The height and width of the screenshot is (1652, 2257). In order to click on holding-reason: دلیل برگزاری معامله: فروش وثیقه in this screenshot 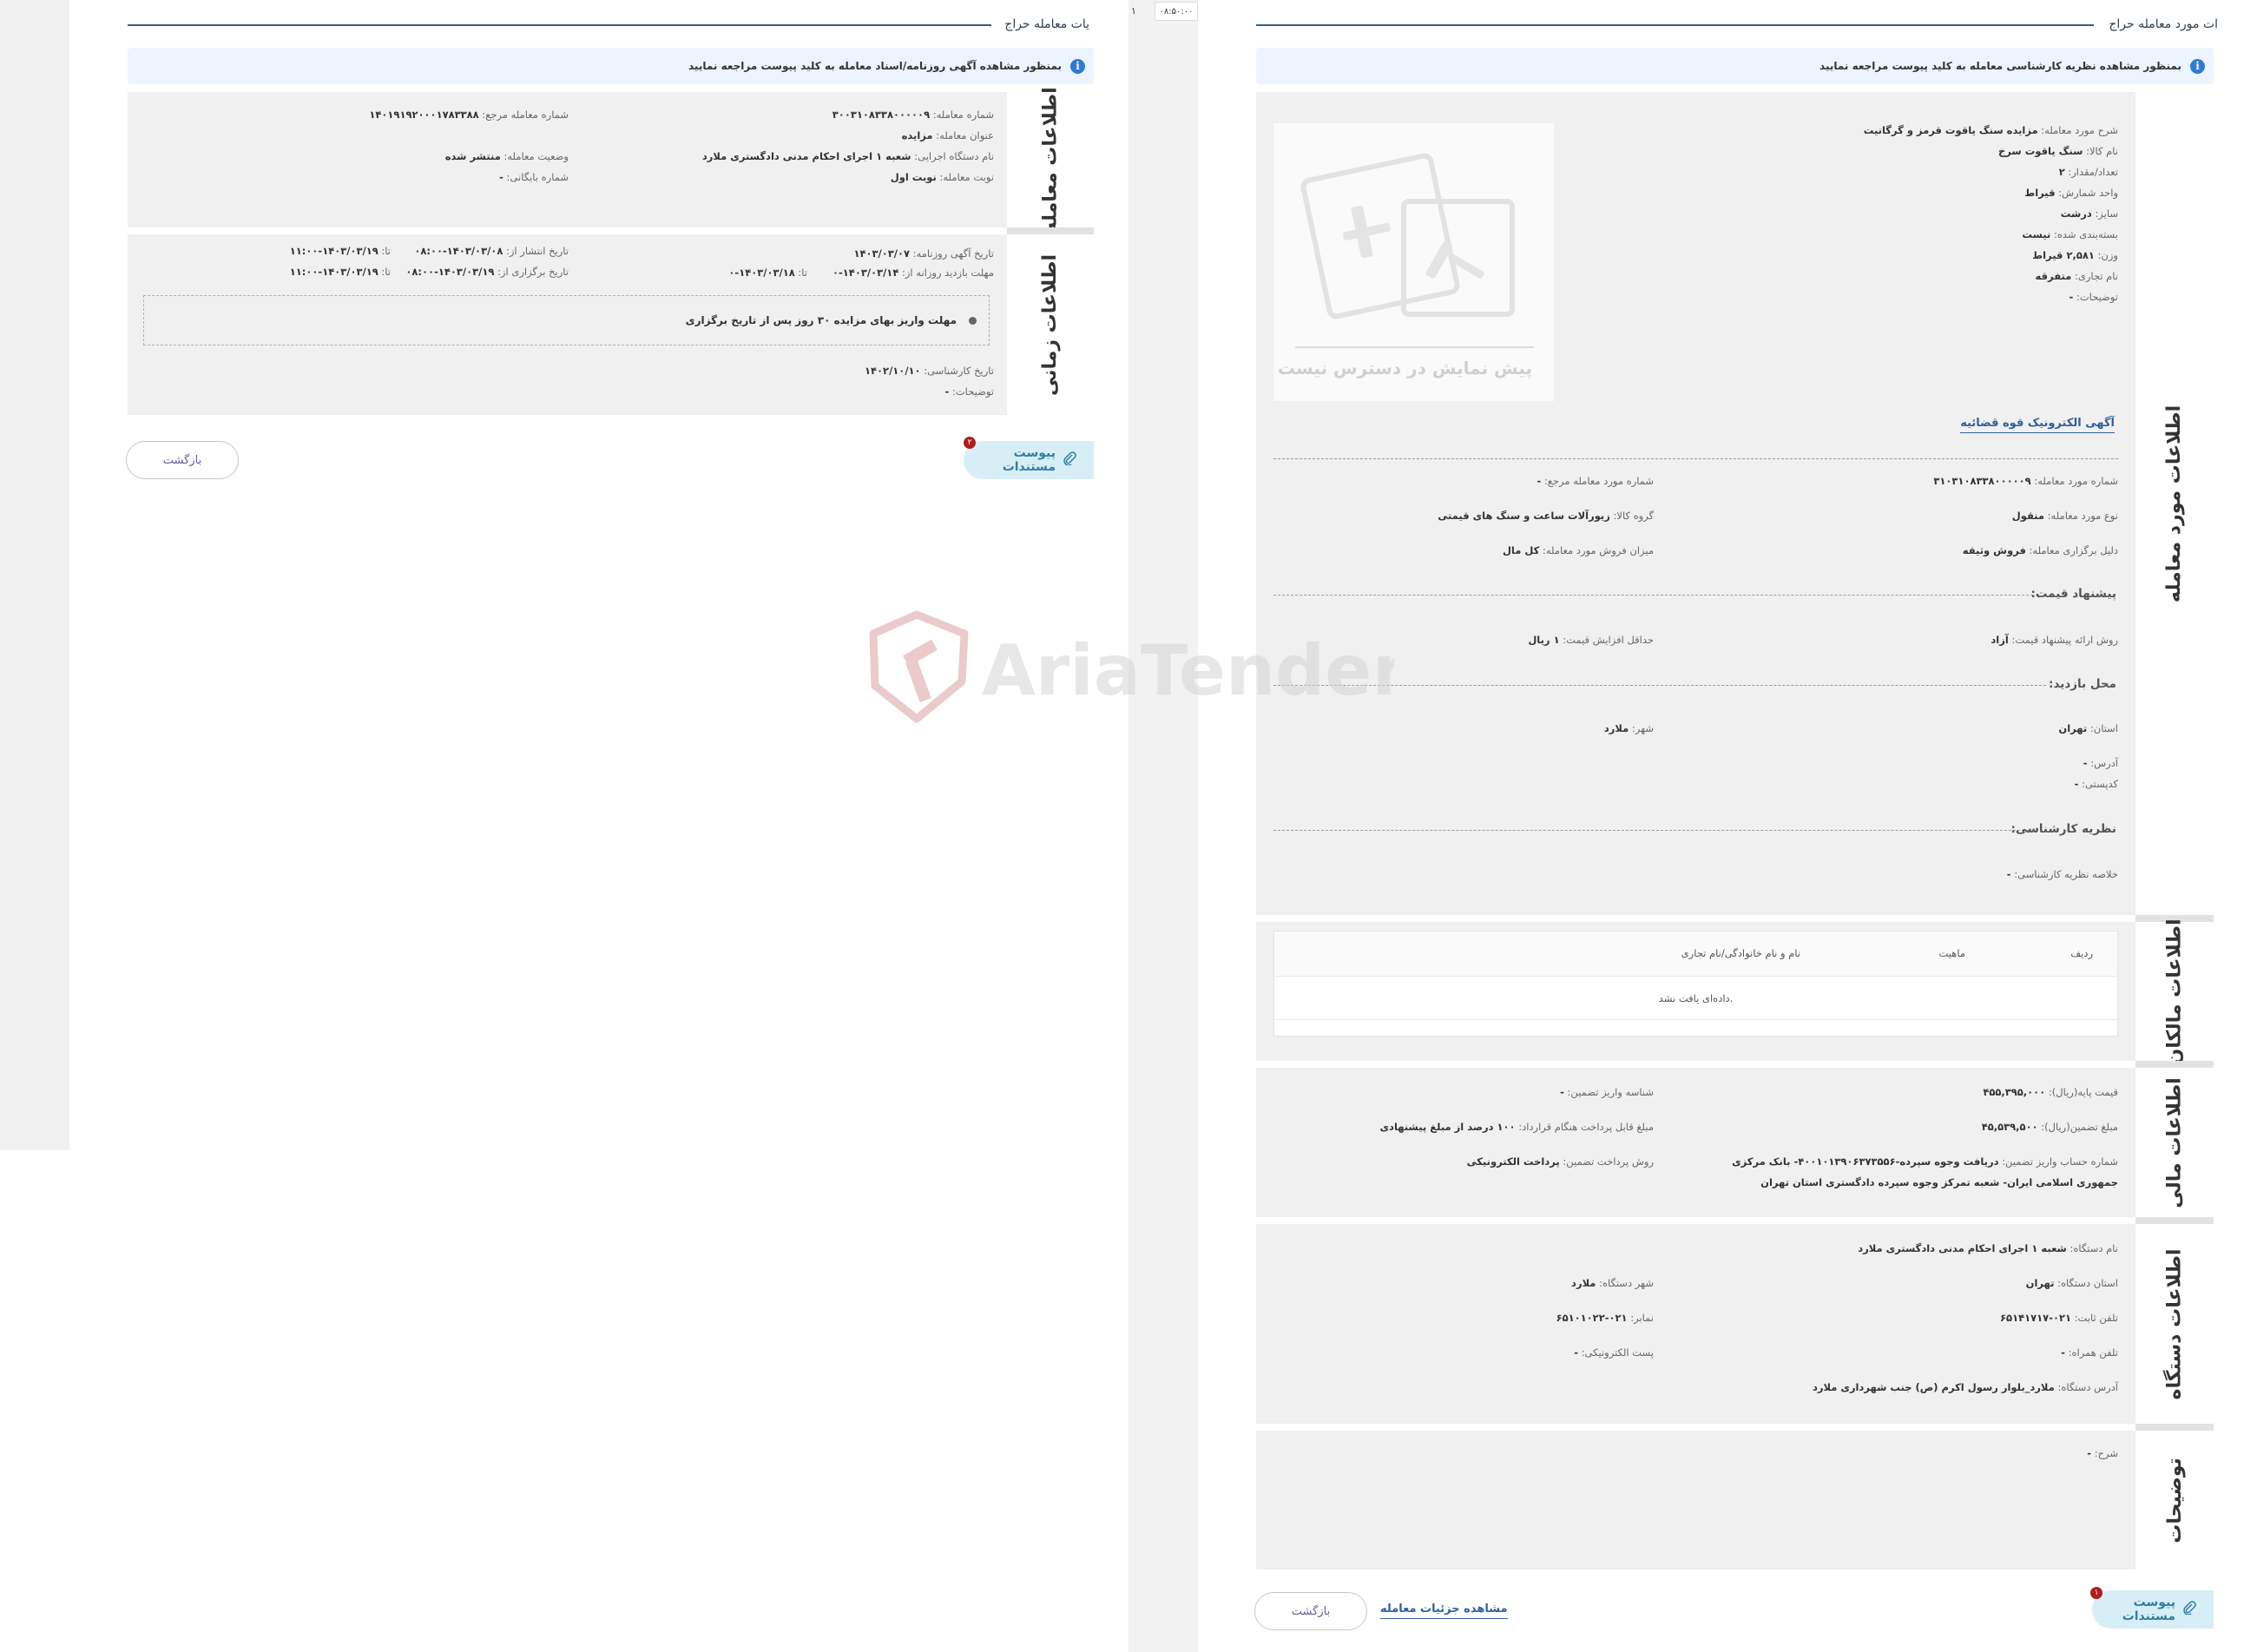, I will do `click(2040, 550)`.